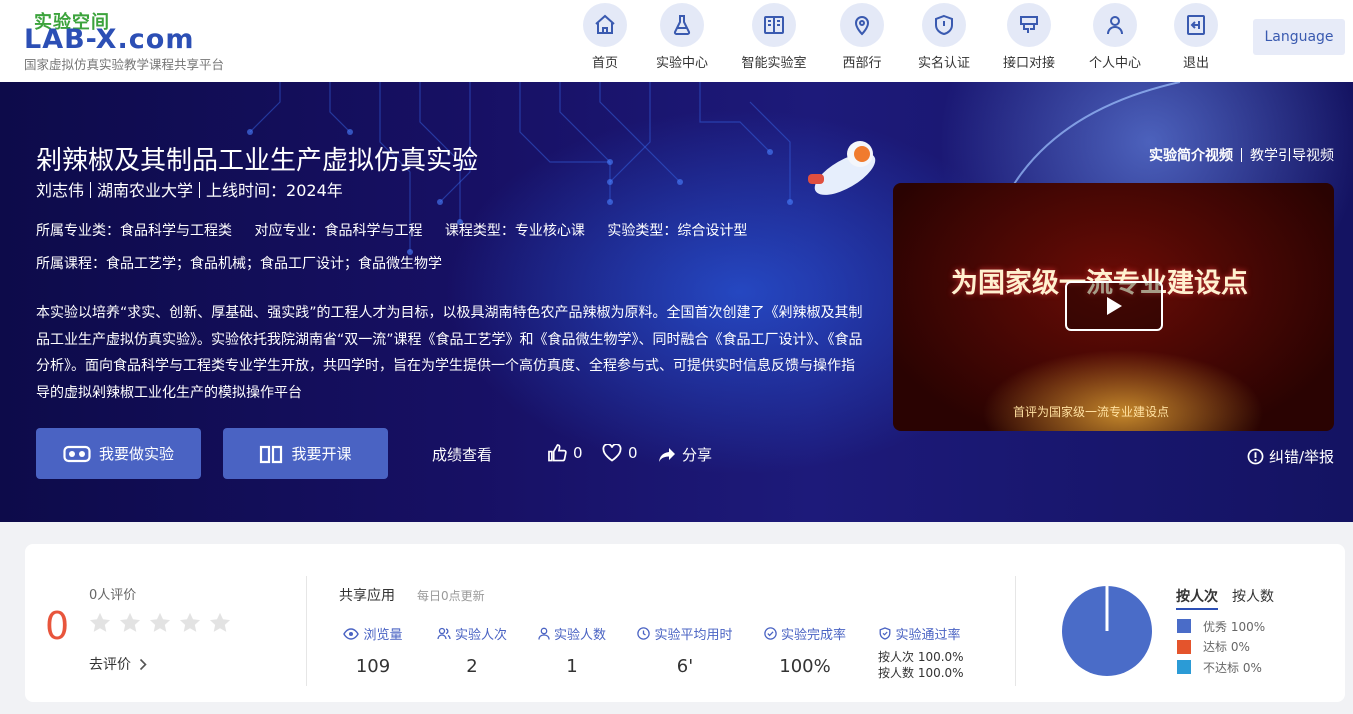 This screenshot has width=1353, height=714. I want to click on rating-stars, so click(164, 622).